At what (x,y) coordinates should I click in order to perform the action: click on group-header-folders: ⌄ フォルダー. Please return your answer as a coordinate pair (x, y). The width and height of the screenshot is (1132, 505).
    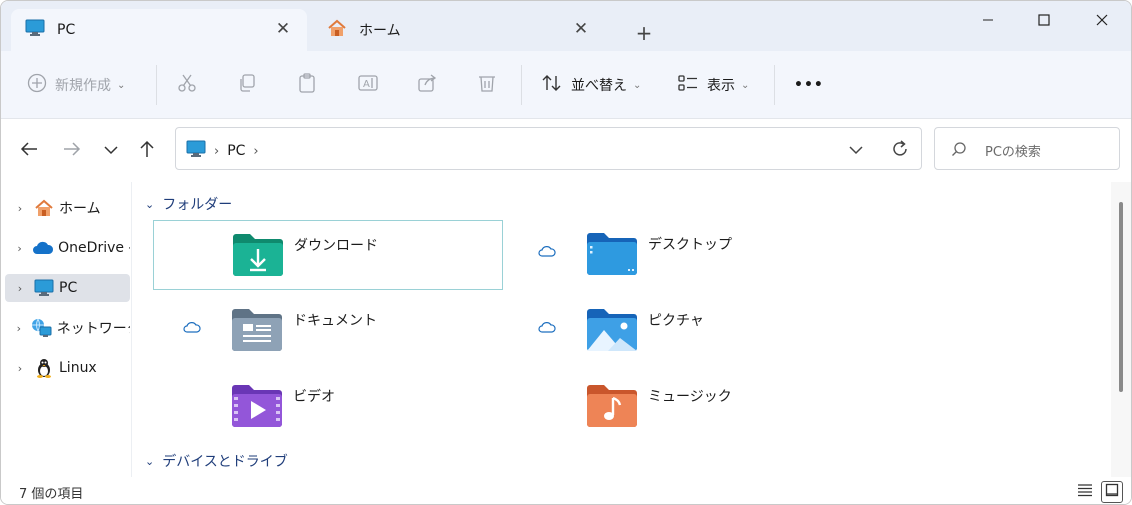
    Looking at the image, I should click on (188, 204).